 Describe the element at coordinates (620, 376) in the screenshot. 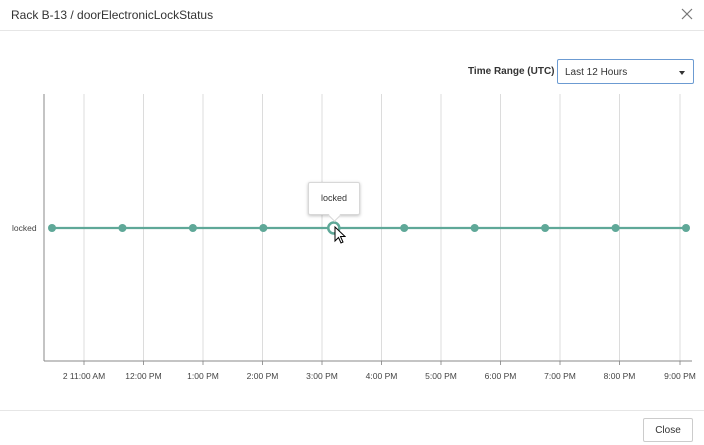

I see `x-tick-label: 8:00 PM` at that location.